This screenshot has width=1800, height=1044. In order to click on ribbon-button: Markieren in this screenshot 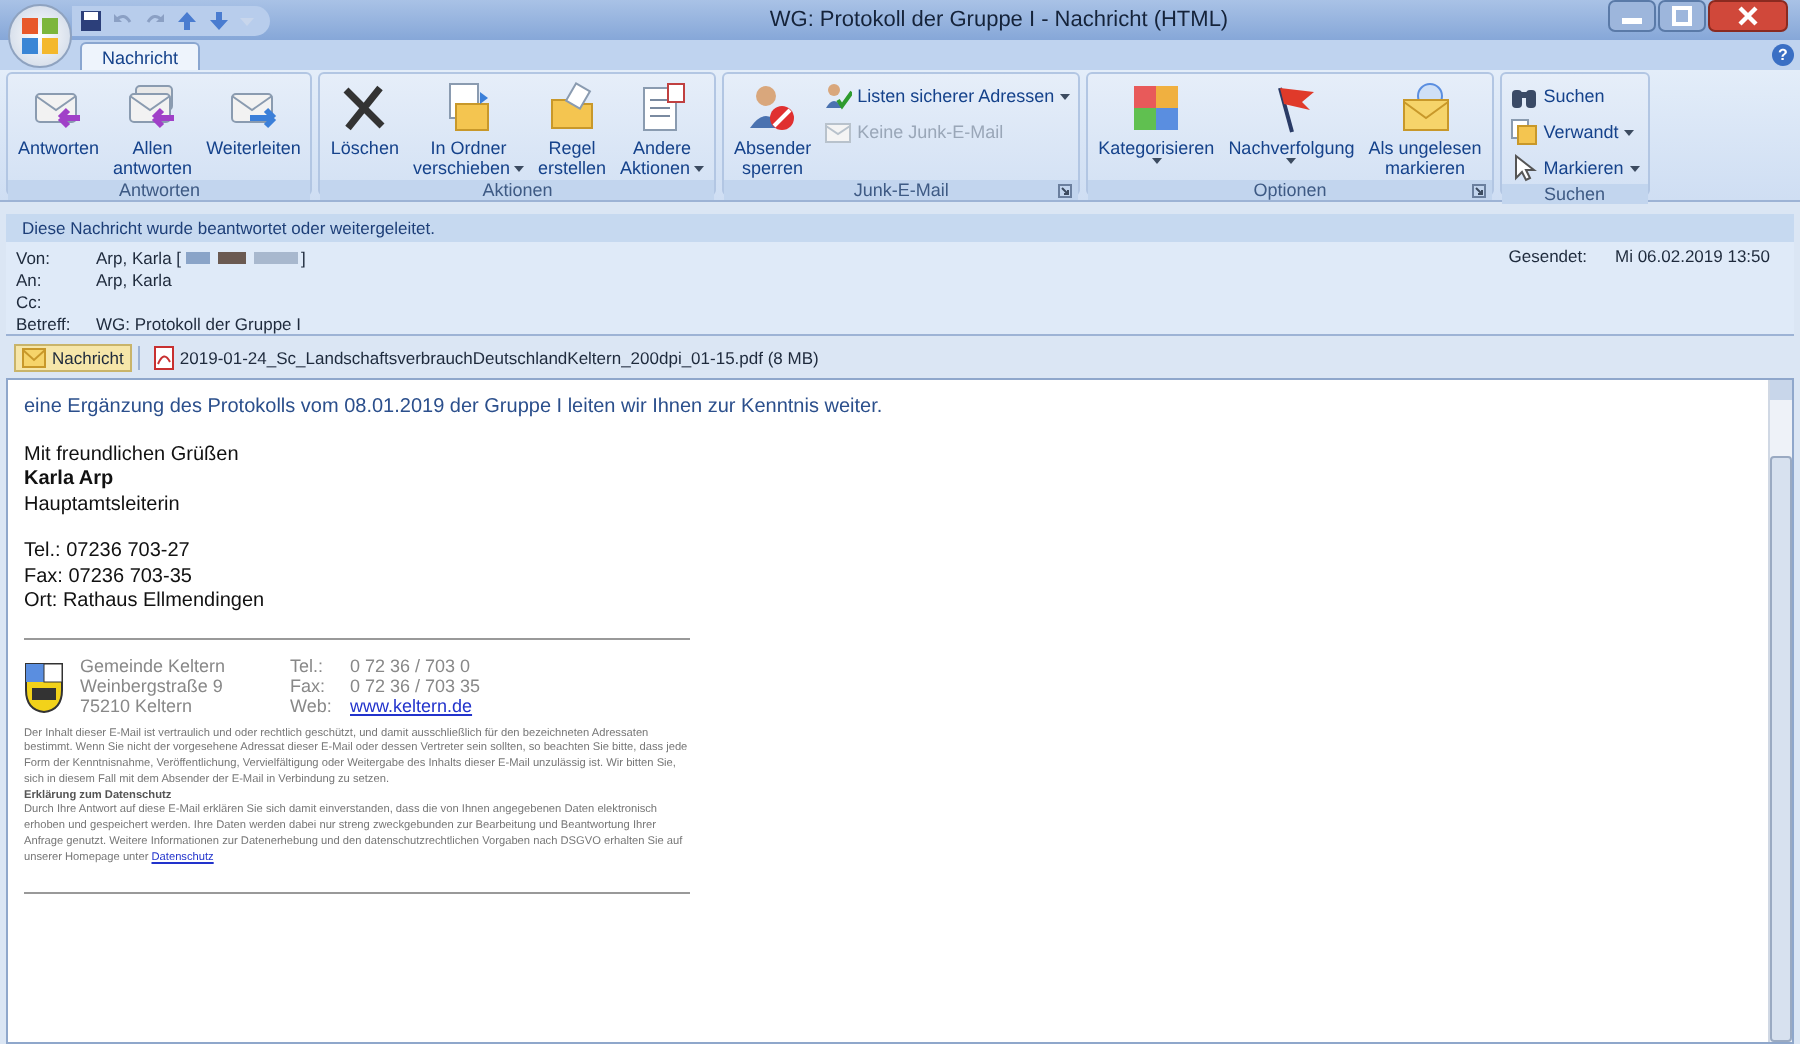, I will do `click(1574, 168)`.